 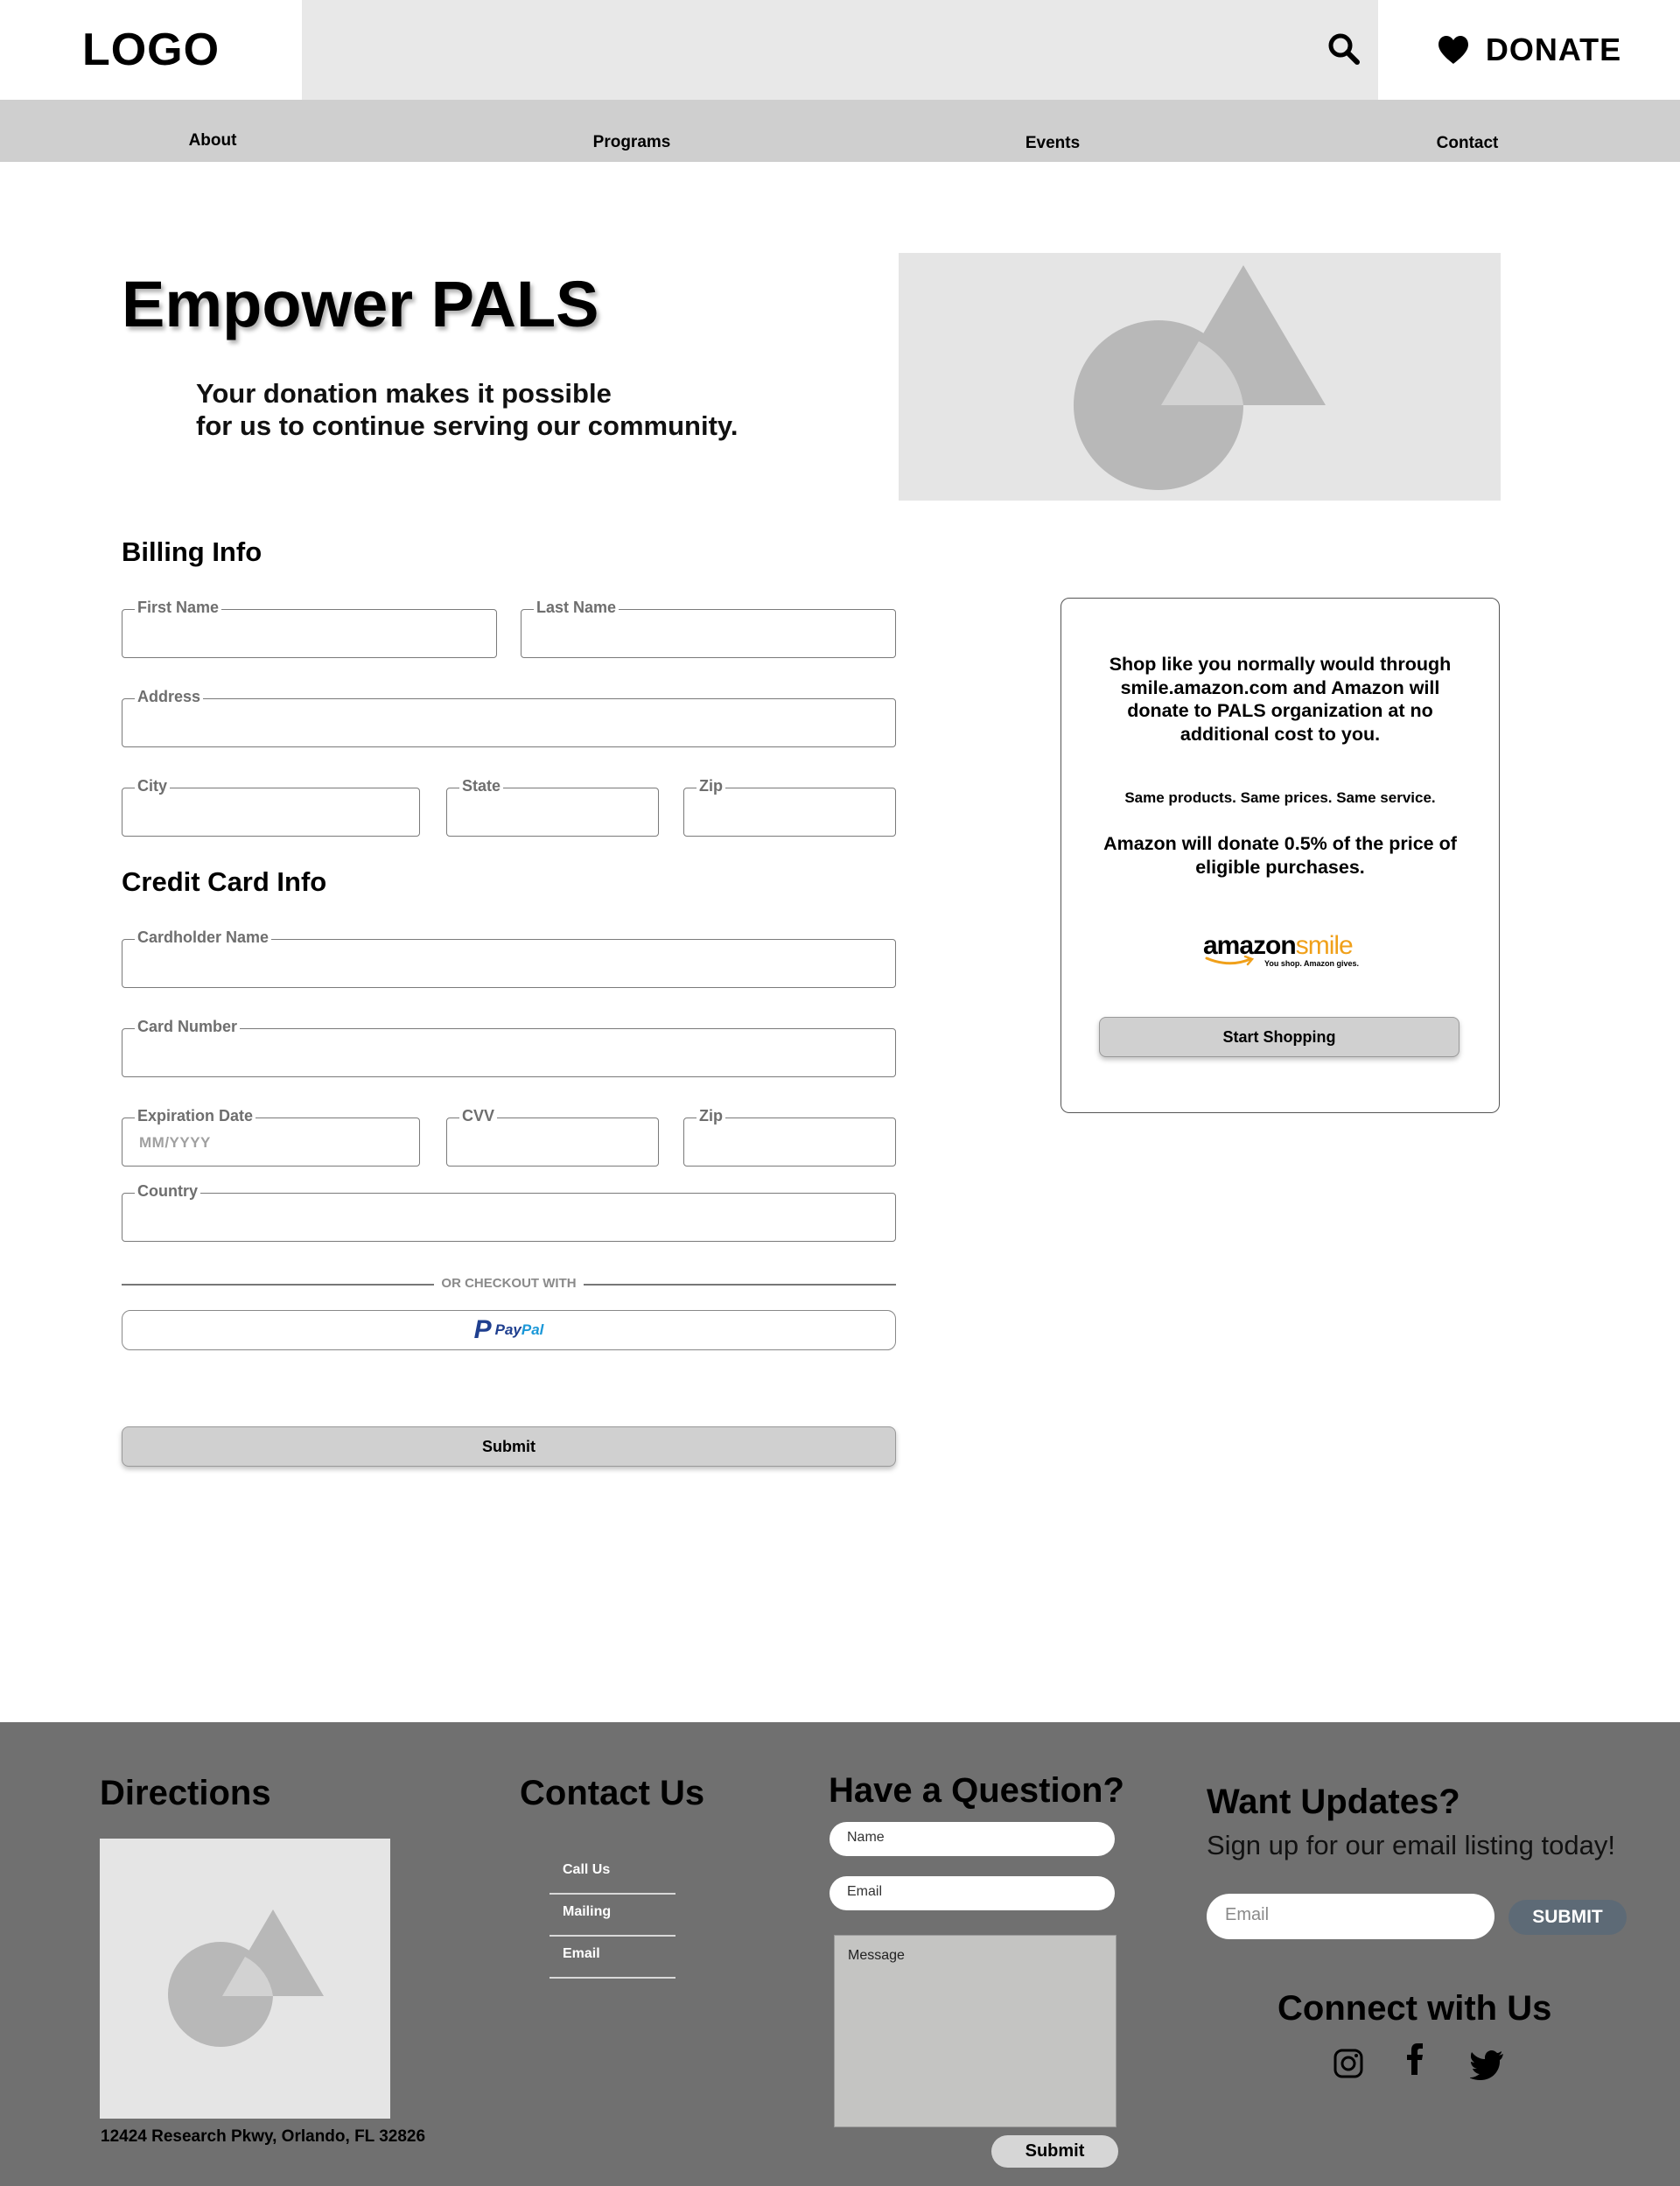 I want to click on cardholder-name-label: Cardholder Name, so click(x=203, y=937).